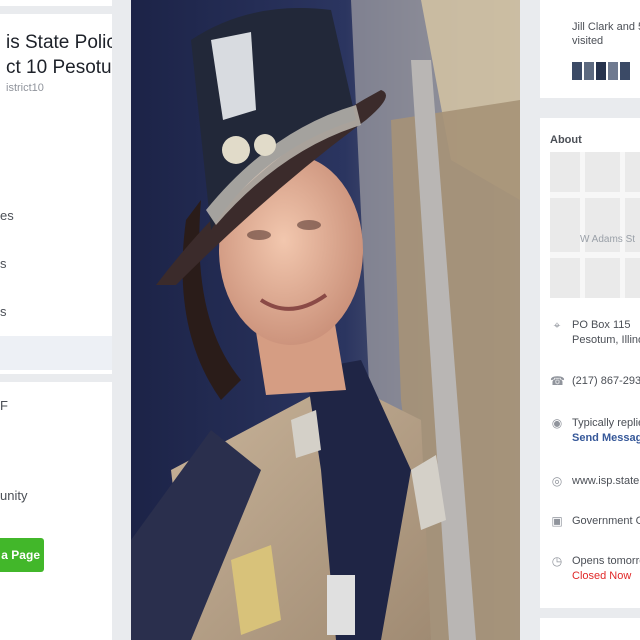 The width and height of the screenshot is (640, 640). I want to click on address-line-1: PO Box 115, so click(601, 325).